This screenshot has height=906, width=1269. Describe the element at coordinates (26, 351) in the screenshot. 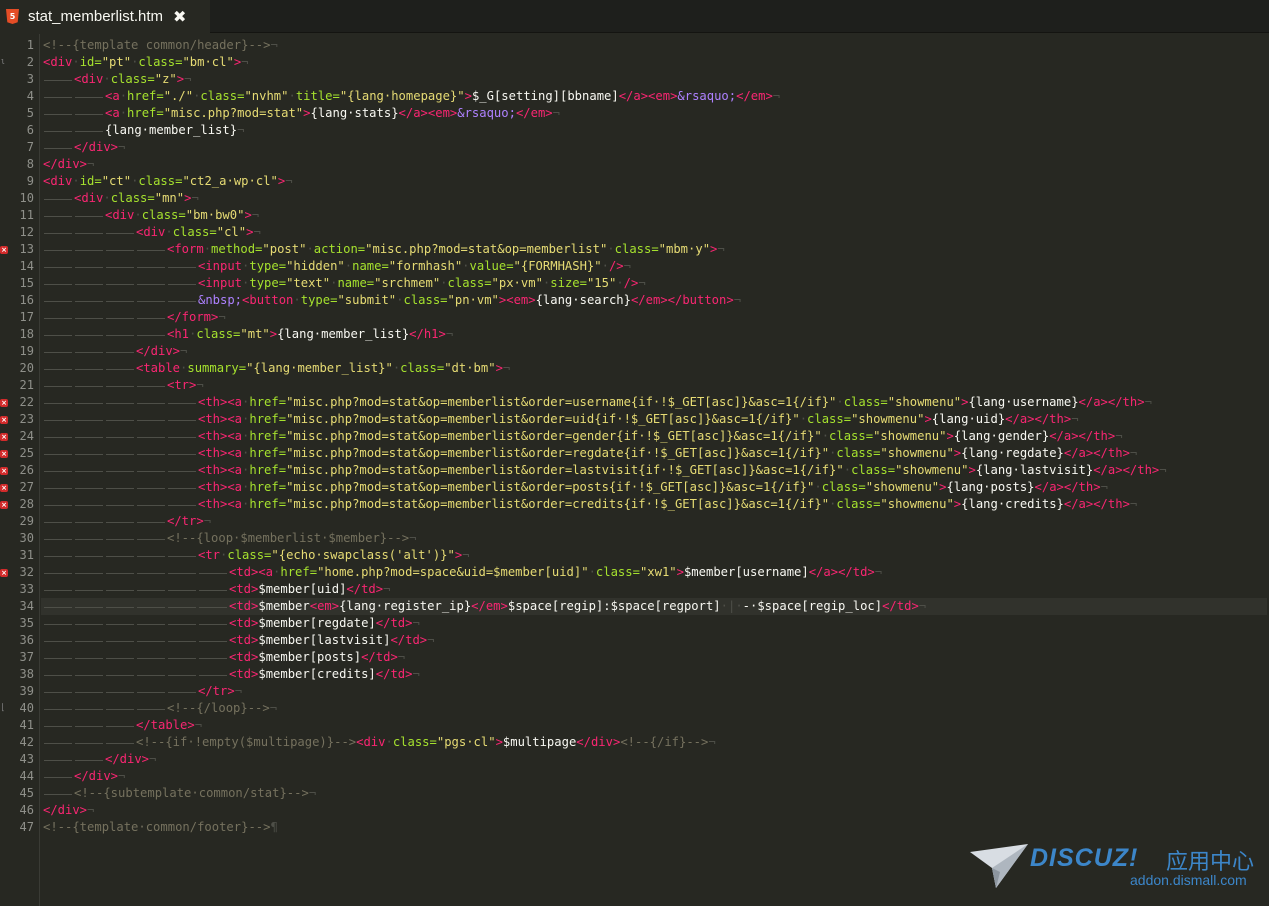

I see `line-number: 19` at that location.